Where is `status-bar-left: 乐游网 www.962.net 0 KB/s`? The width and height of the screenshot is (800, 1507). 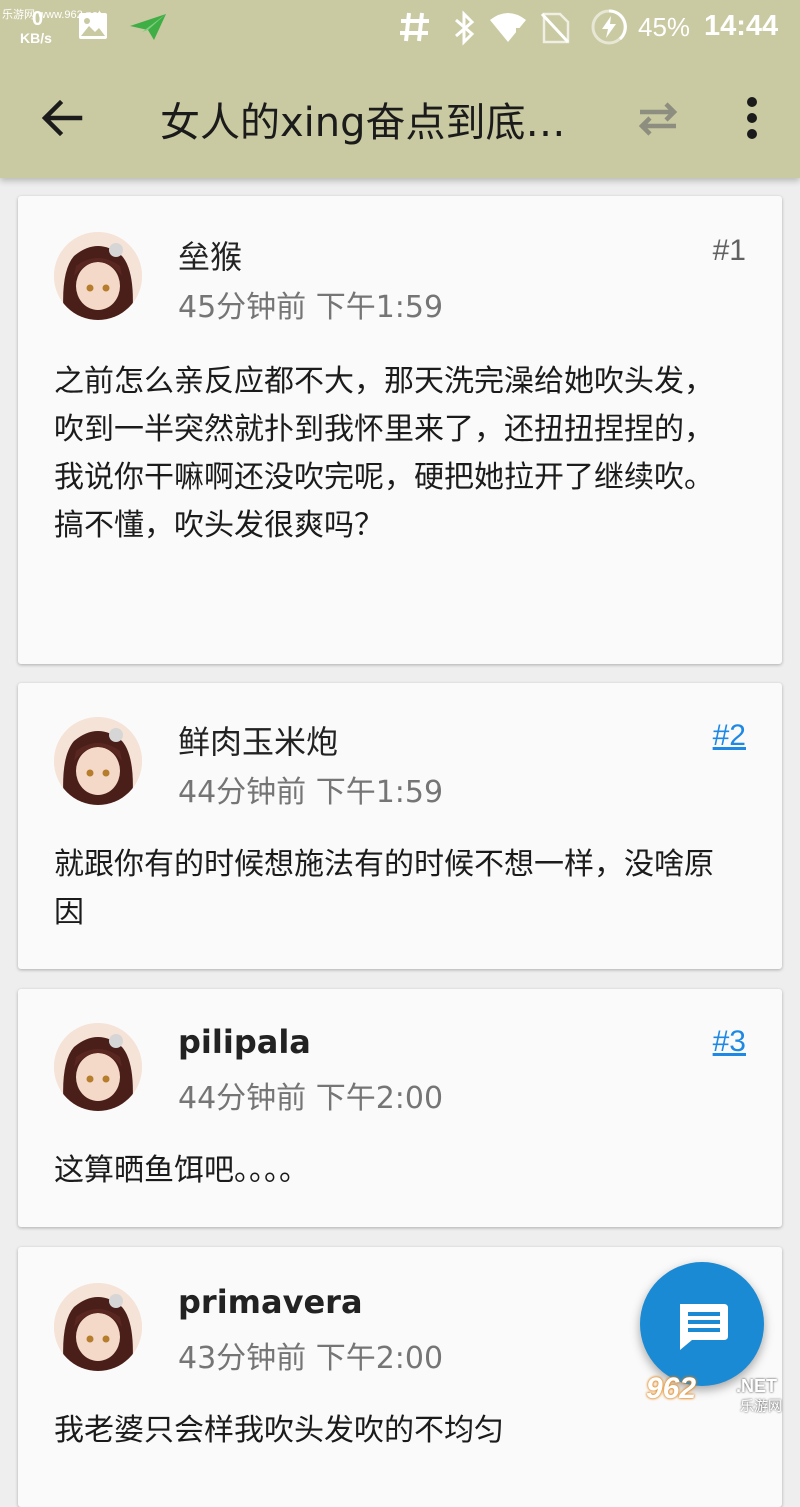 status-bar-left: 乐游网 www.962.net 0 KB/s is located at coordinates (130, 28).